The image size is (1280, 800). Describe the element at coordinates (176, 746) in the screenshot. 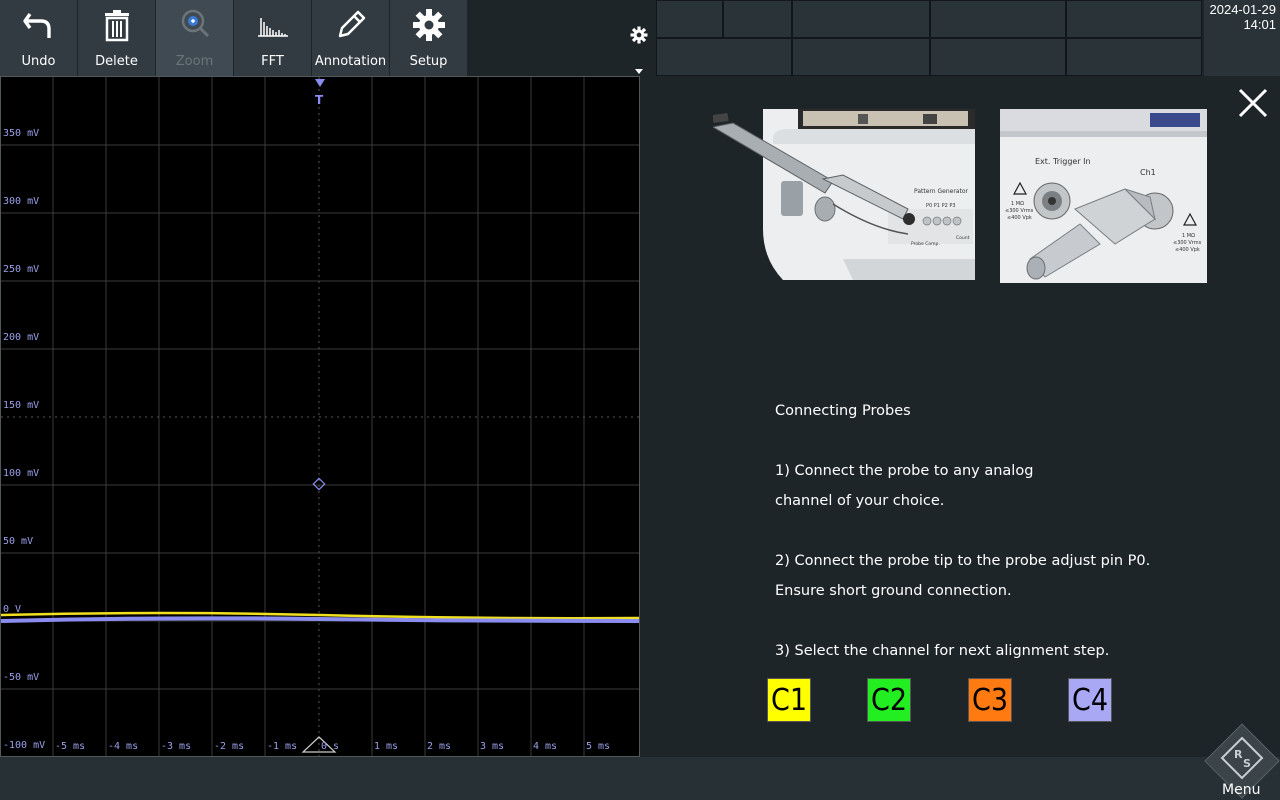

I see `x-axis-label: -3 ms` at that location.